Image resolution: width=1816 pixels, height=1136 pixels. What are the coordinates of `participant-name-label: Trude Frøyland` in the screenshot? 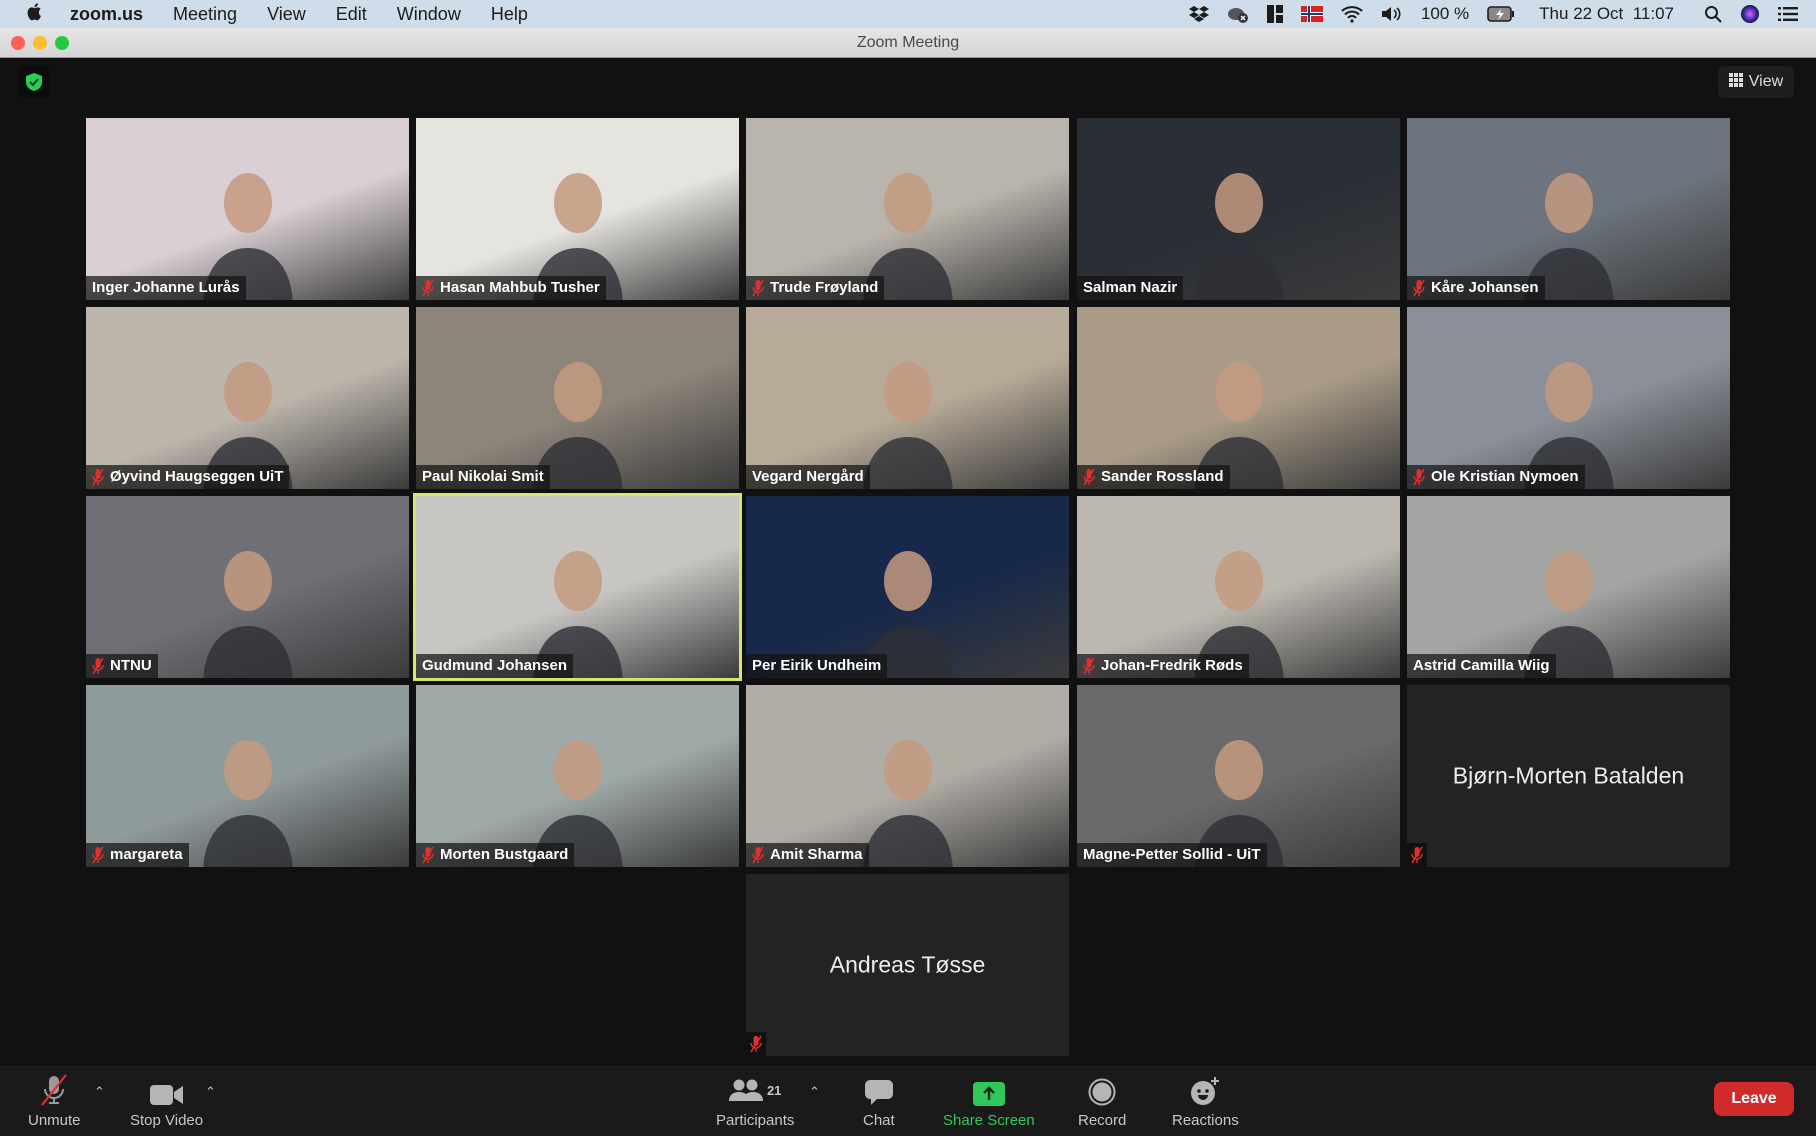 It's located at (815, 288).